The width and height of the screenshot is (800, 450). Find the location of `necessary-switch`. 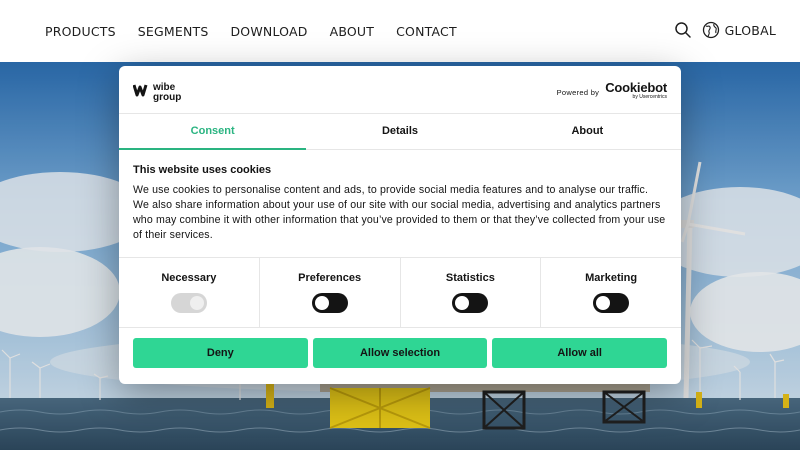

necessary-switch is located at coordinates (188, 303).